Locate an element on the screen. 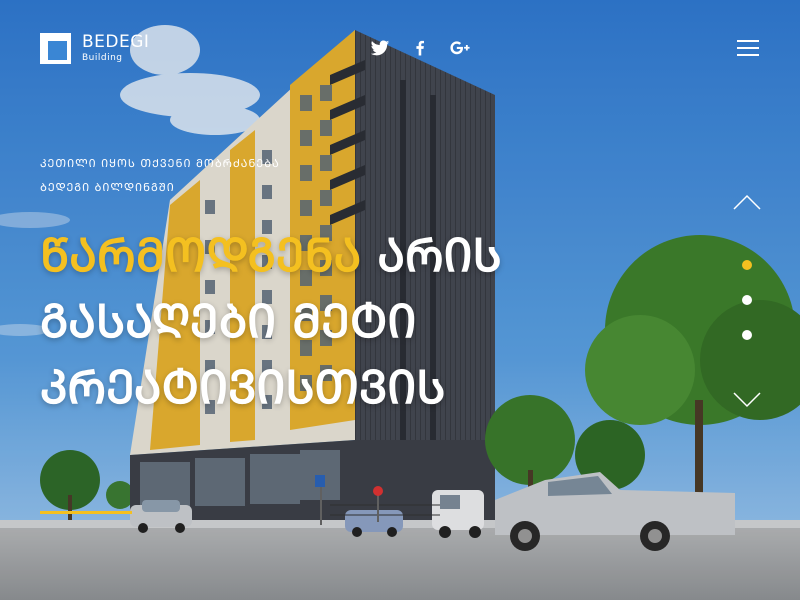 The image size is (800, 600). headline-line-3: ᲙᲠᲔᲐᲢᲘᲕᲘᲡᲗᲕᲘᲡ is located at coordinates (243, 387).